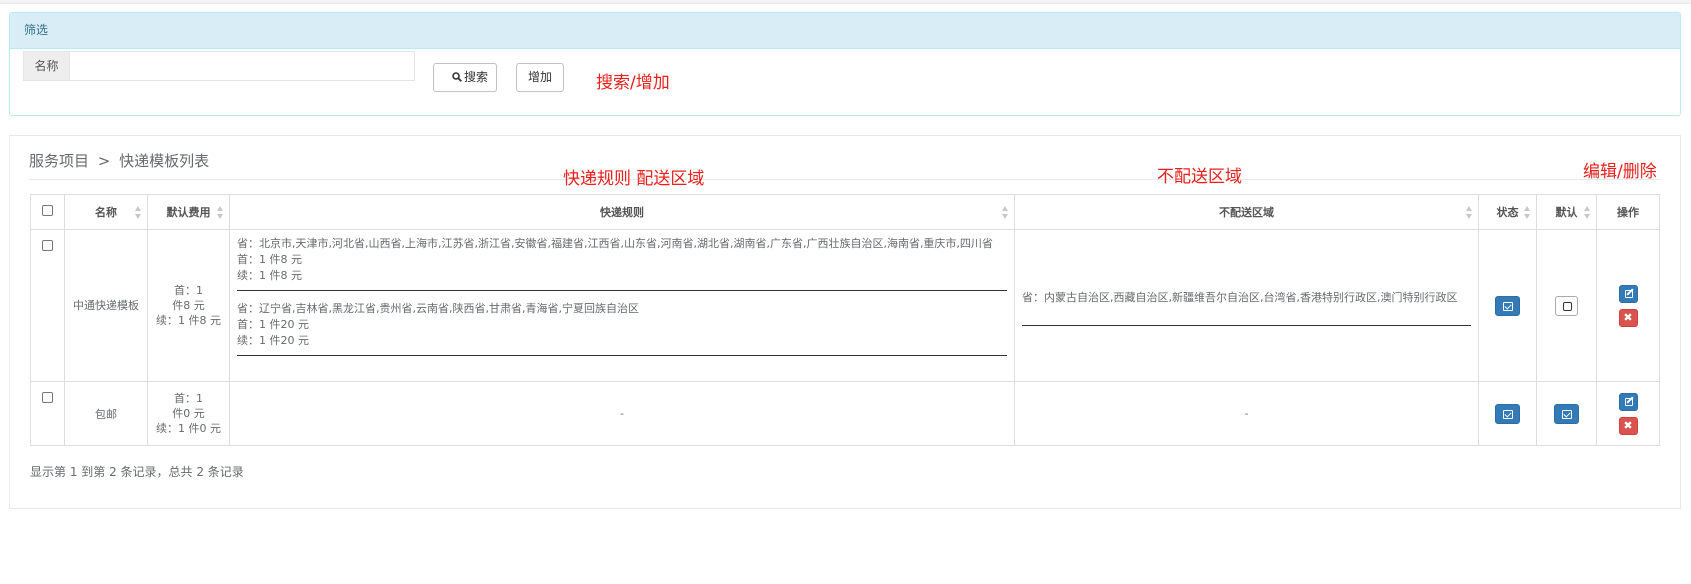  Describe the element at coordinates (188, 406) in the screenshot. I see `fee-first: 首：1 件0 元` at that location.